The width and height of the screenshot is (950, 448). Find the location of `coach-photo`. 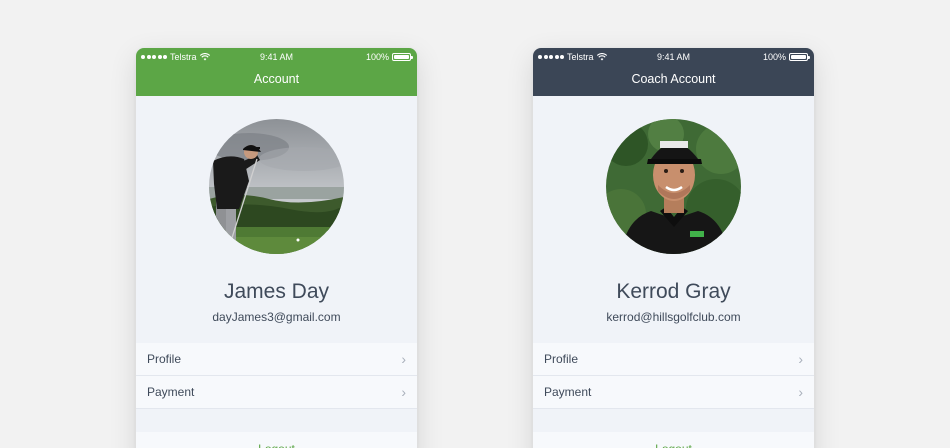

coach-photo is located at coordinates (673, 186).